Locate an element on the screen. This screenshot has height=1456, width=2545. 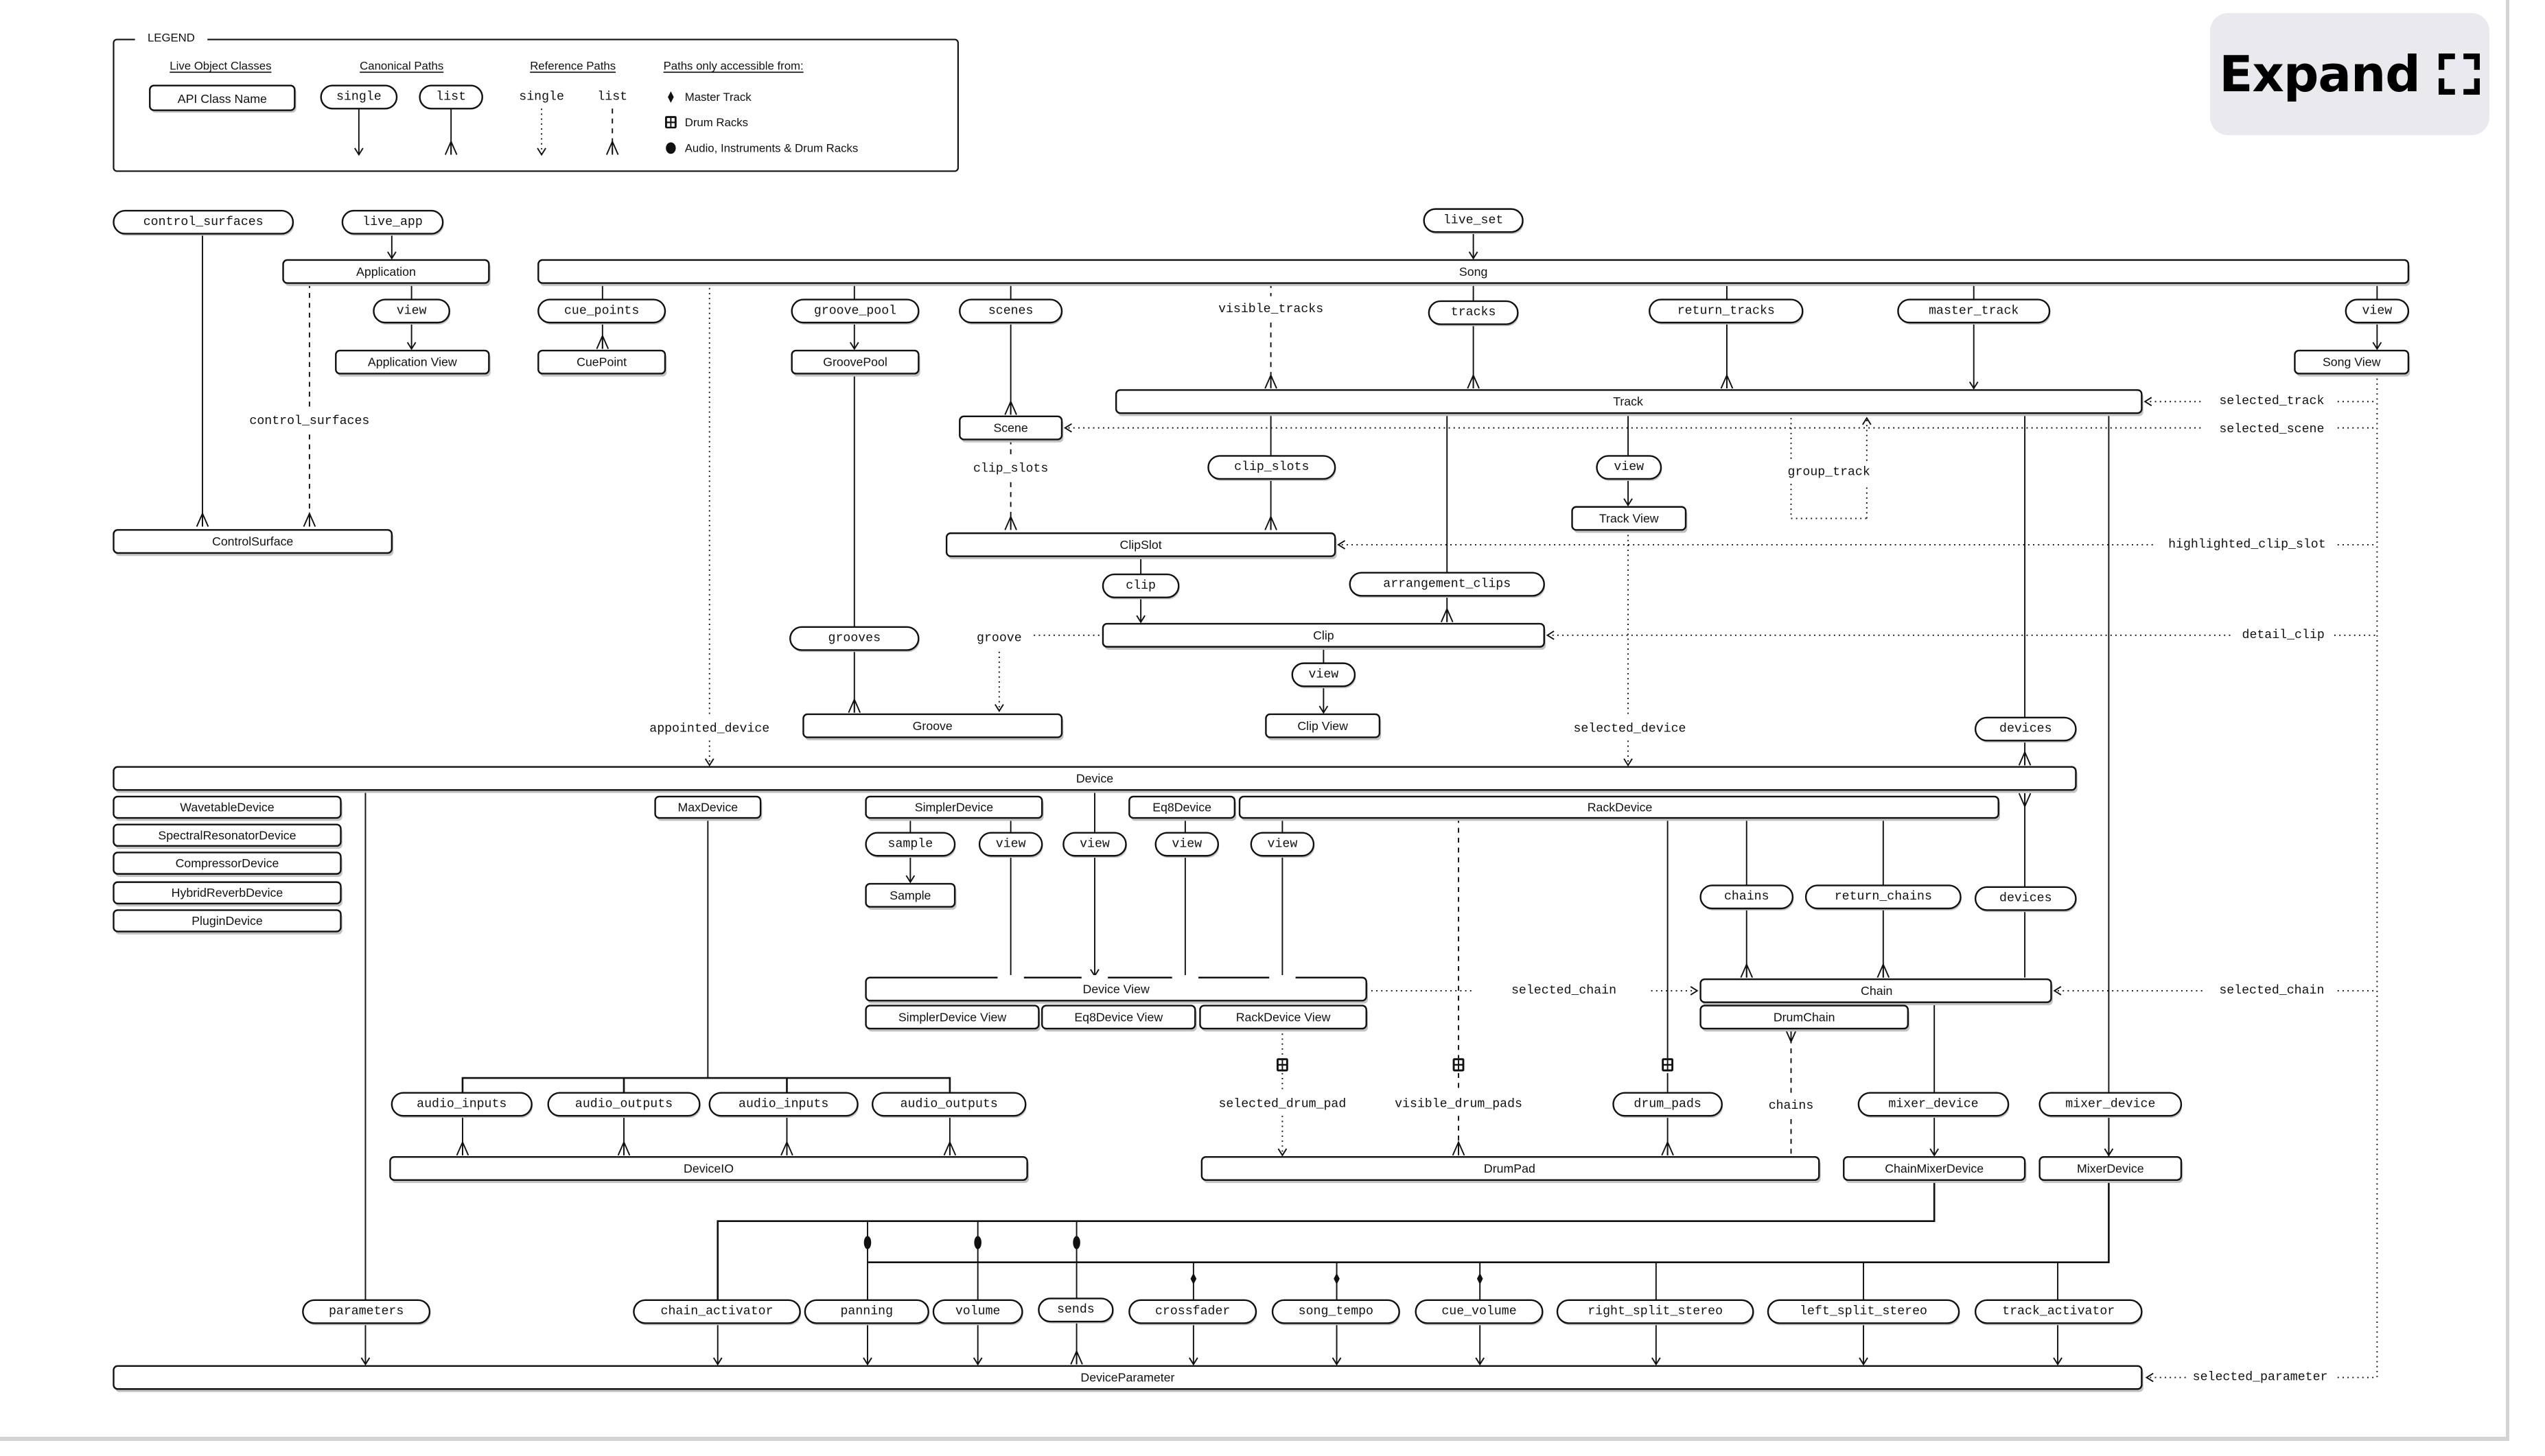
class-eq8-device-view: Eq8Device View is located at coordinates (1119, 1018).